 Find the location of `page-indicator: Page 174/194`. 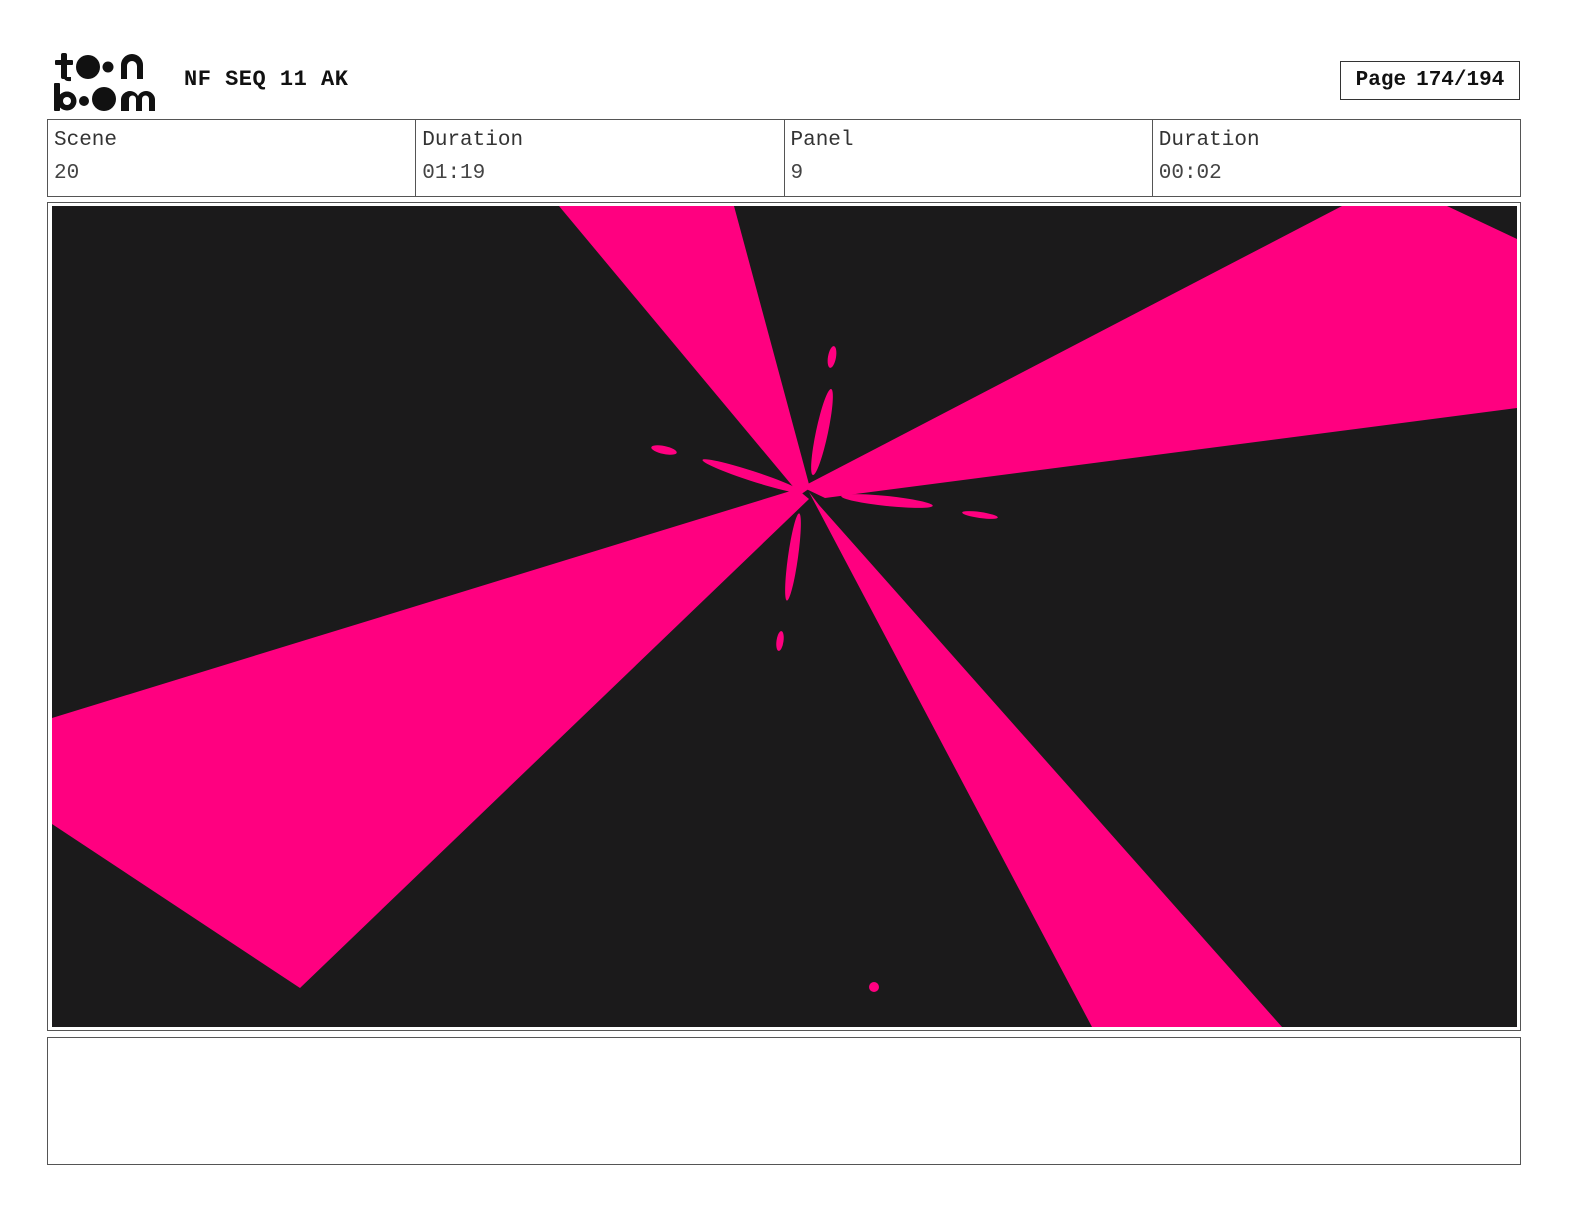

page-indicator: Page 174/194 is located at coordinates (1430, 80).